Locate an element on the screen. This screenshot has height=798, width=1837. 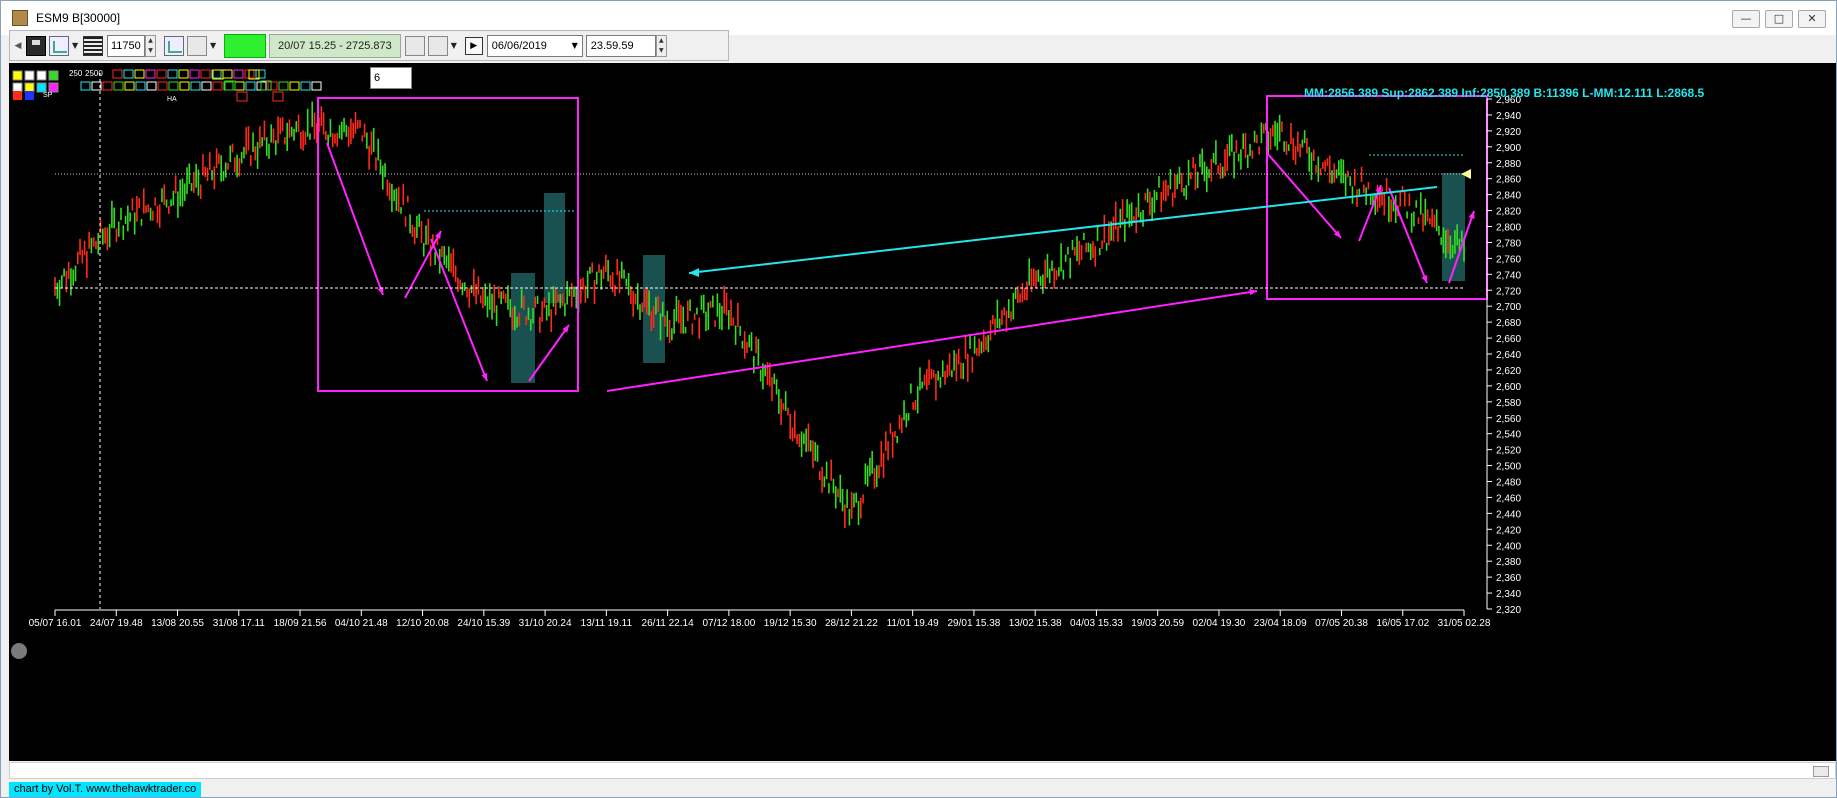
y-tick-label: 2,700 is located at coordinates (1508, 307).